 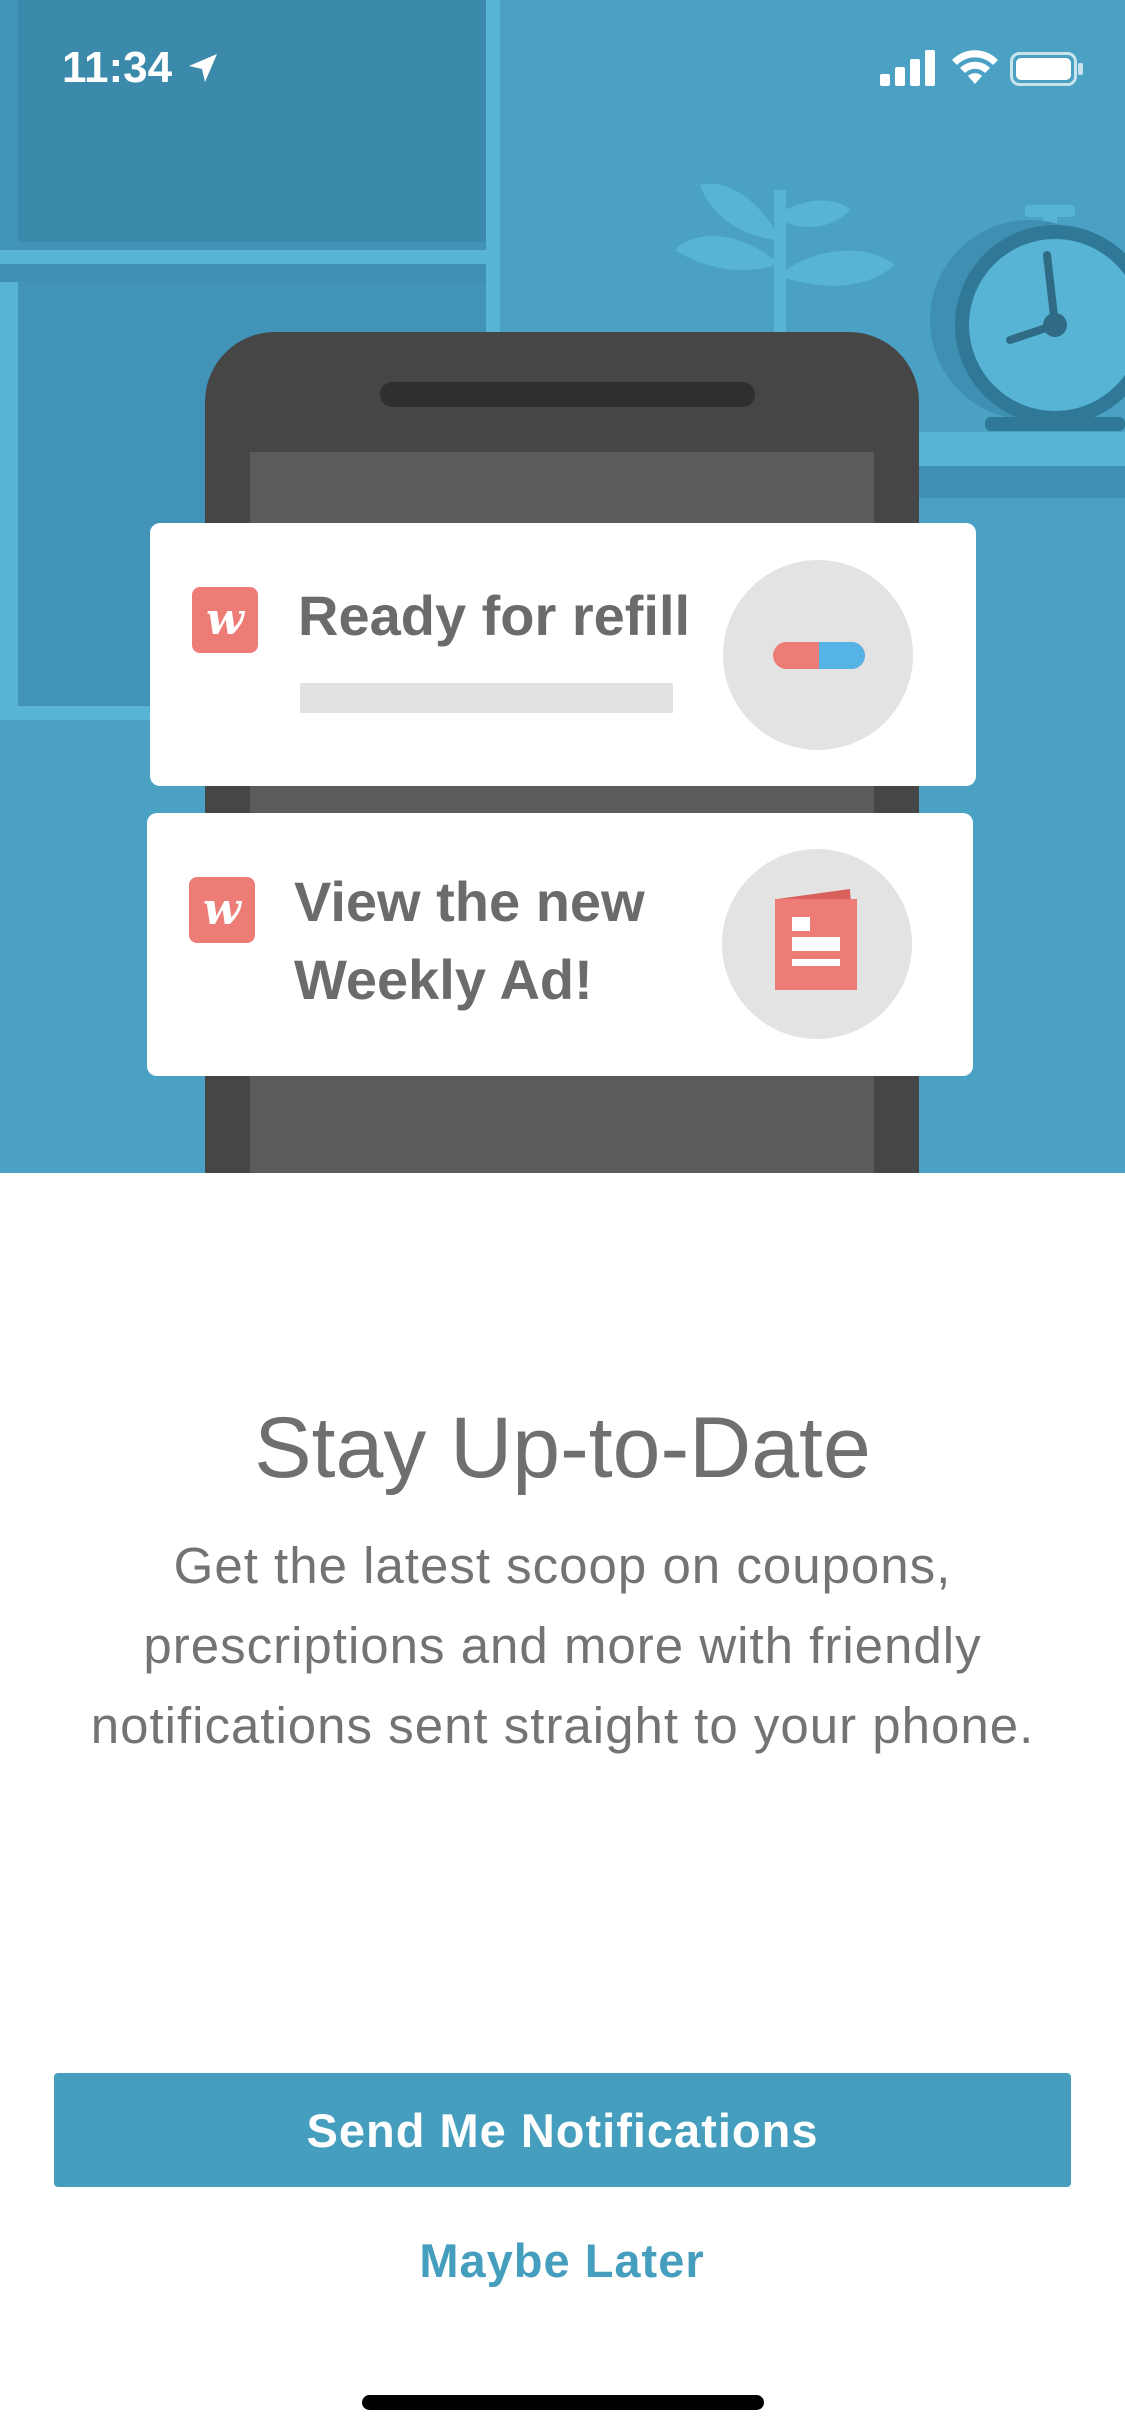 I want to click on battery-icon, so click(x=1046, y=69).